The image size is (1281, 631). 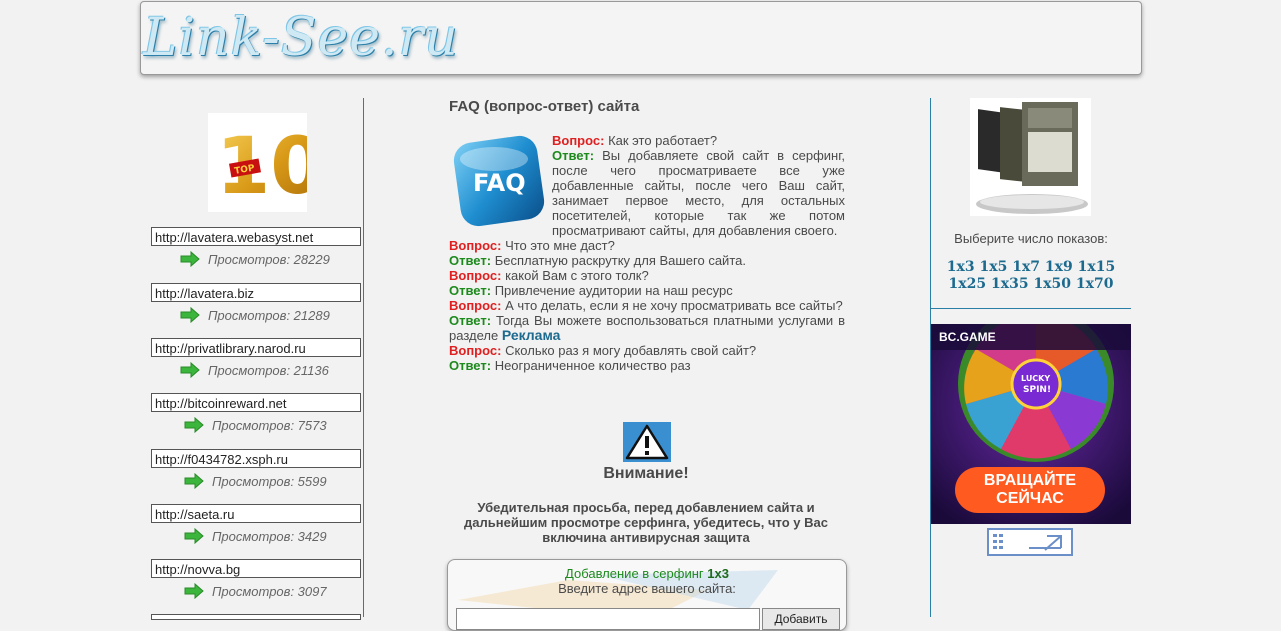 I want to click on svg-text: SPIN!, so click(x=1037, y=390).